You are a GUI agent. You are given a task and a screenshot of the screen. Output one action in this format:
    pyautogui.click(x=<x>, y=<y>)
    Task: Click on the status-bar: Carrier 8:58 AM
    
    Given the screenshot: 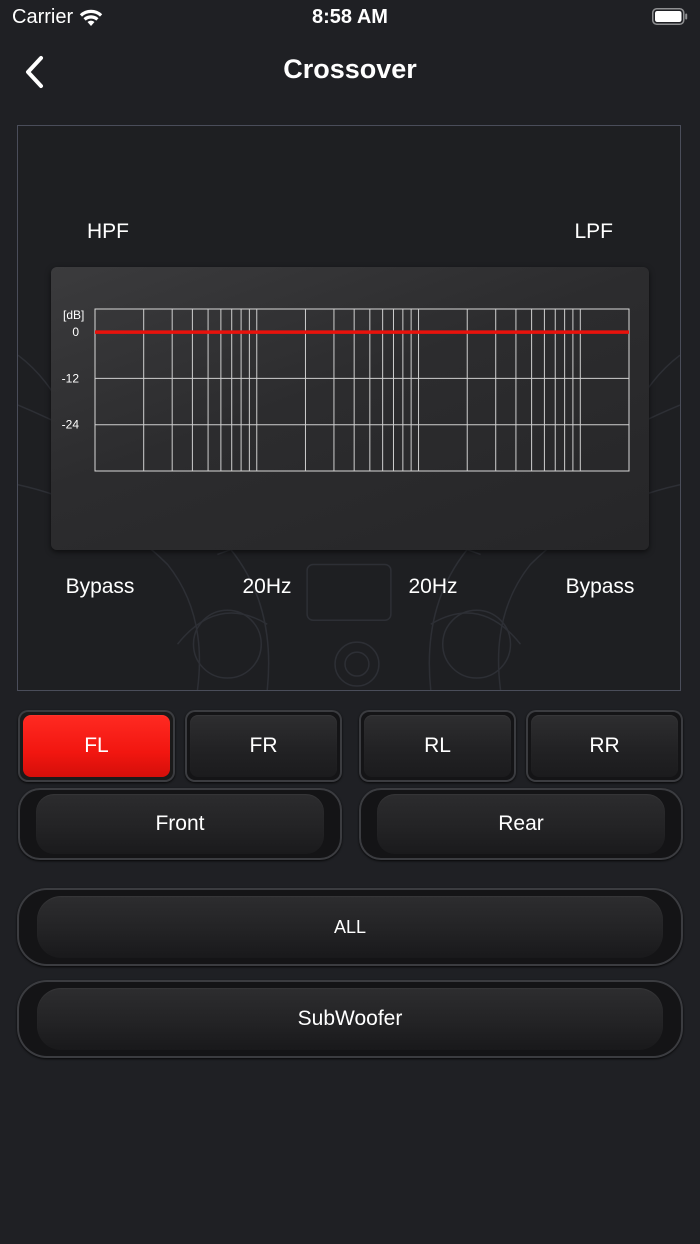 What is the action you would take?
    pyautogui.click(x=350, y=18)
    